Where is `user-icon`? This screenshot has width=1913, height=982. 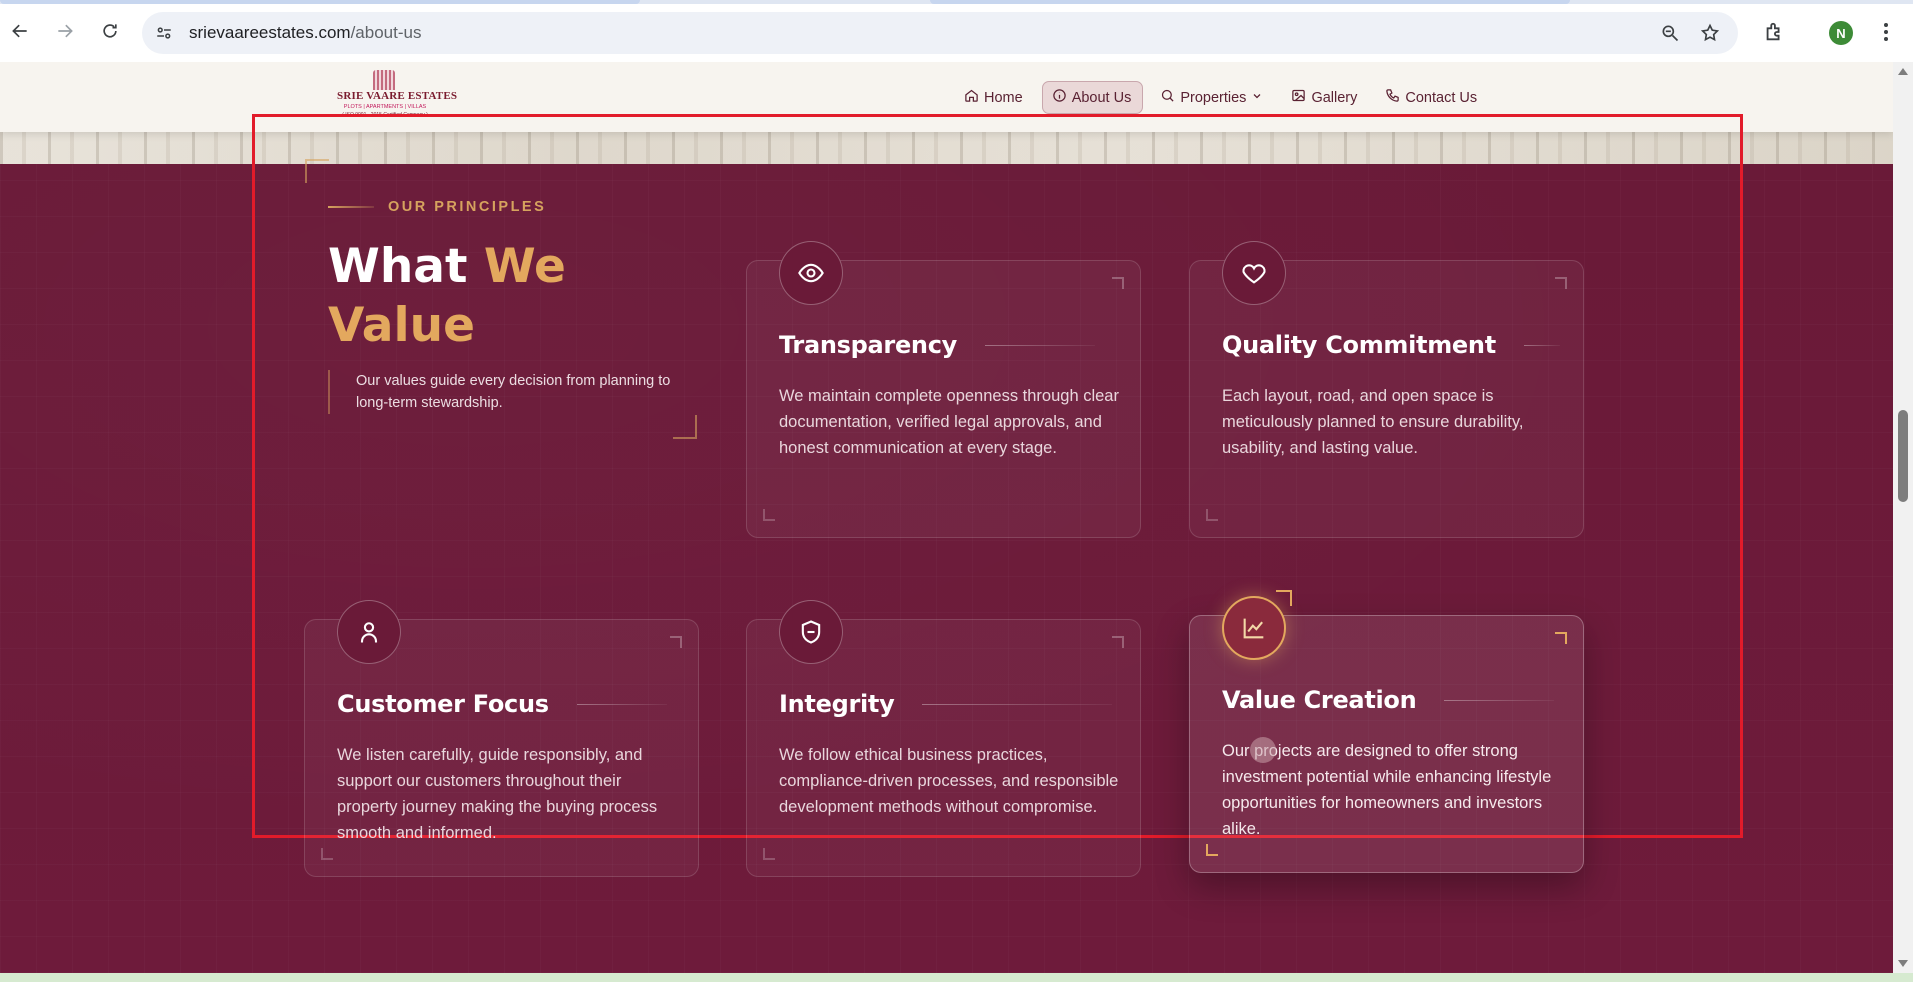 user-icon is located at coordinates (369, 632).